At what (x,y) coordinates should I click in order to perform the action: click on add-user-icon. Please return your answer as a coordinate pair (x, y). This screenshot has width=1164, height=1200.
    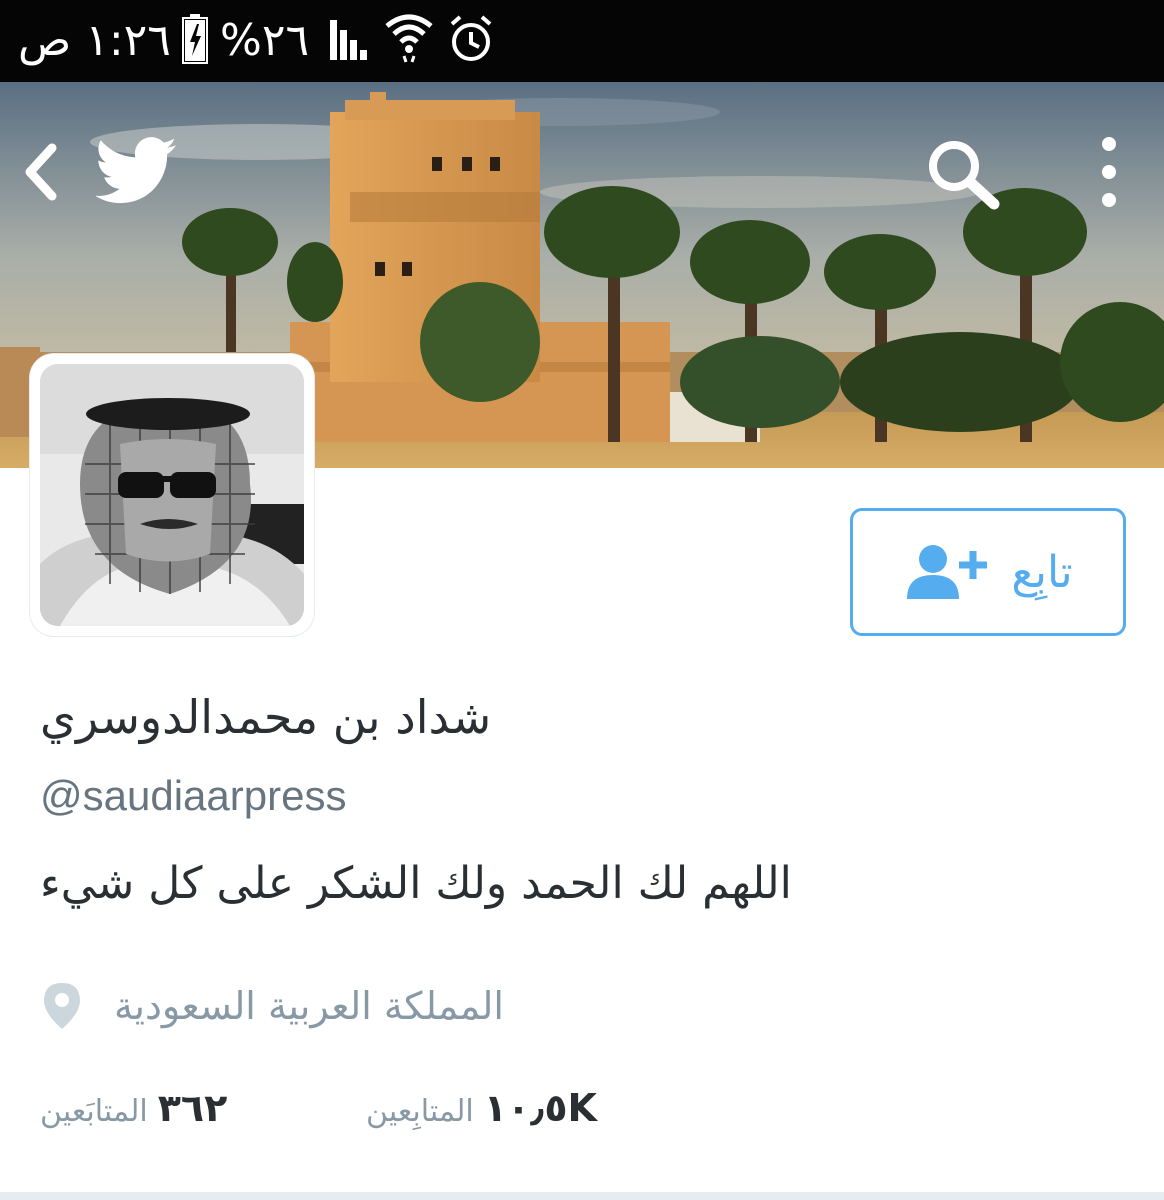
    Looking at the image, I should click on (947, 572).